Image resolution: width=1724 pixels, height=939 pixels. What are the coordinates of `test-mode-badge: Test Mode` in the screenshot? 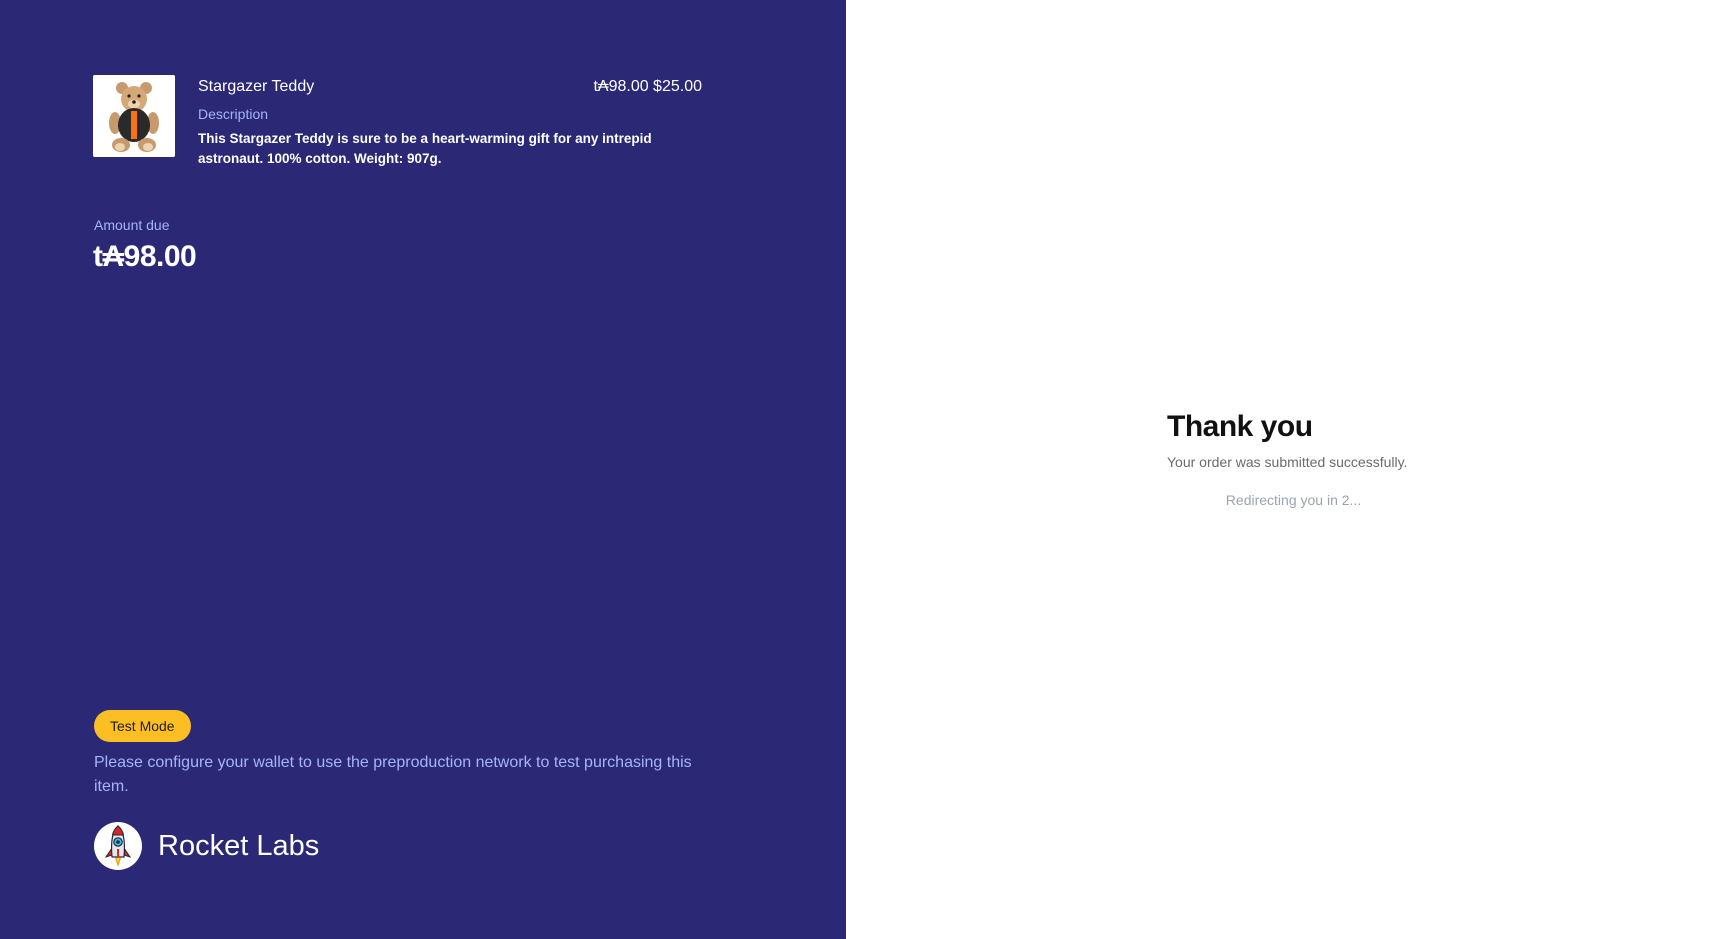 It's located at (142, 726).